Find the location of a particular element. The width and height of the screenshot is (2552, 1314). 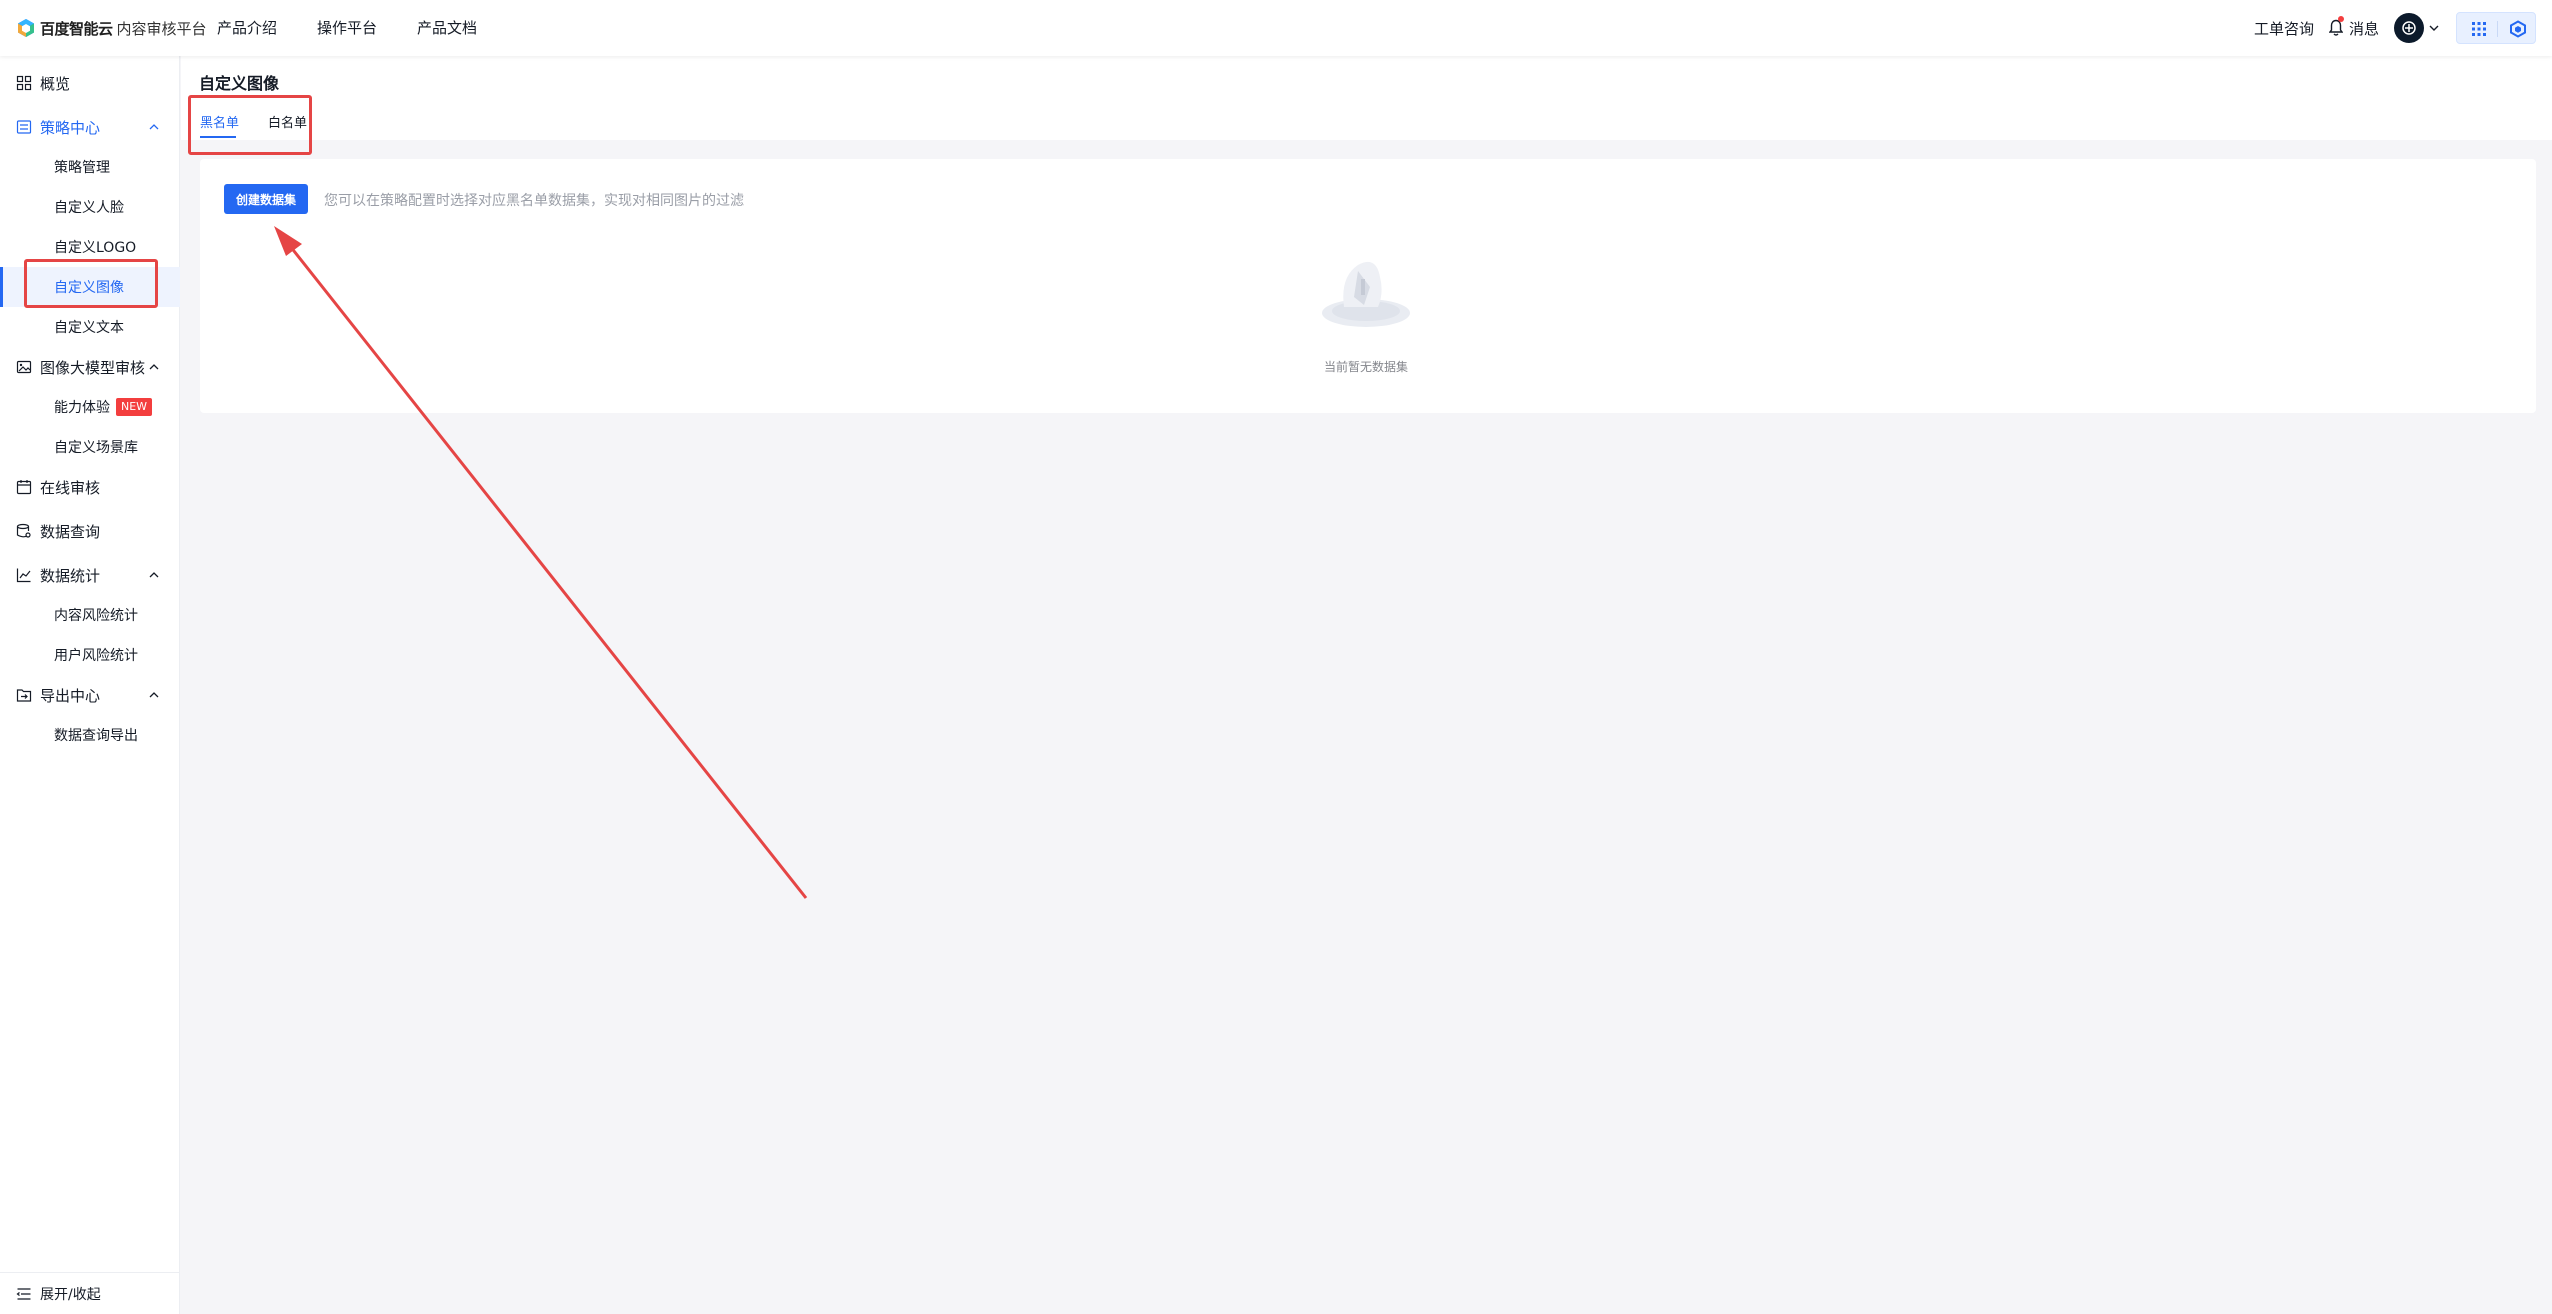

sidebar-item-image-model: 图像大模型审核 is located at coordinates (90, 367).